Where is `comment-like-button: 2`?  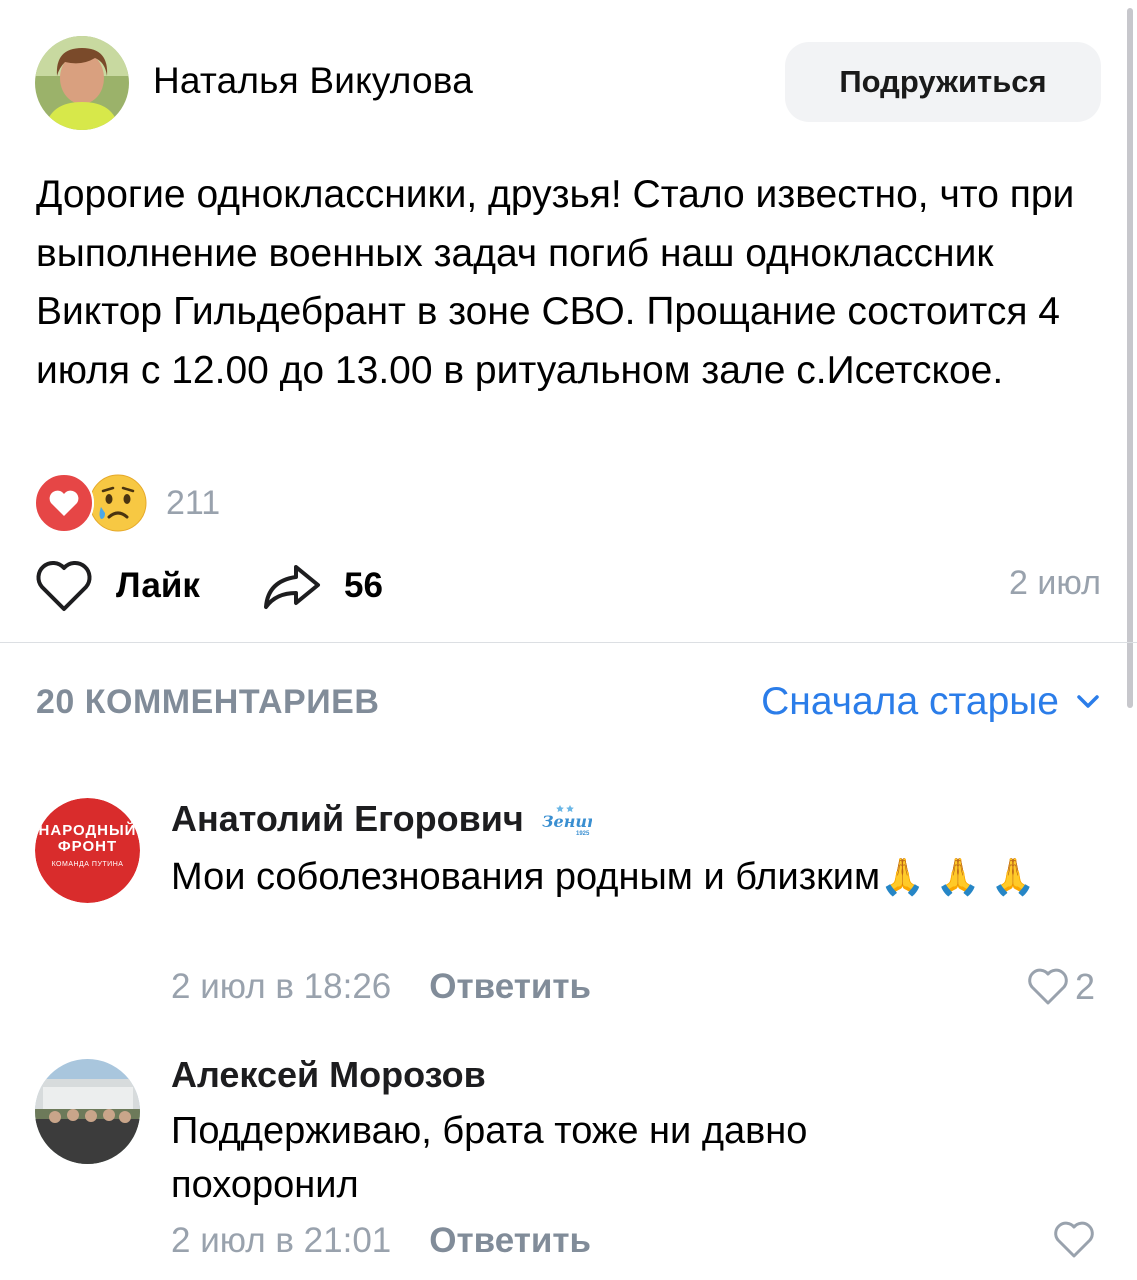 comment-like-button: 2 is located at coordinates (1061, 987).